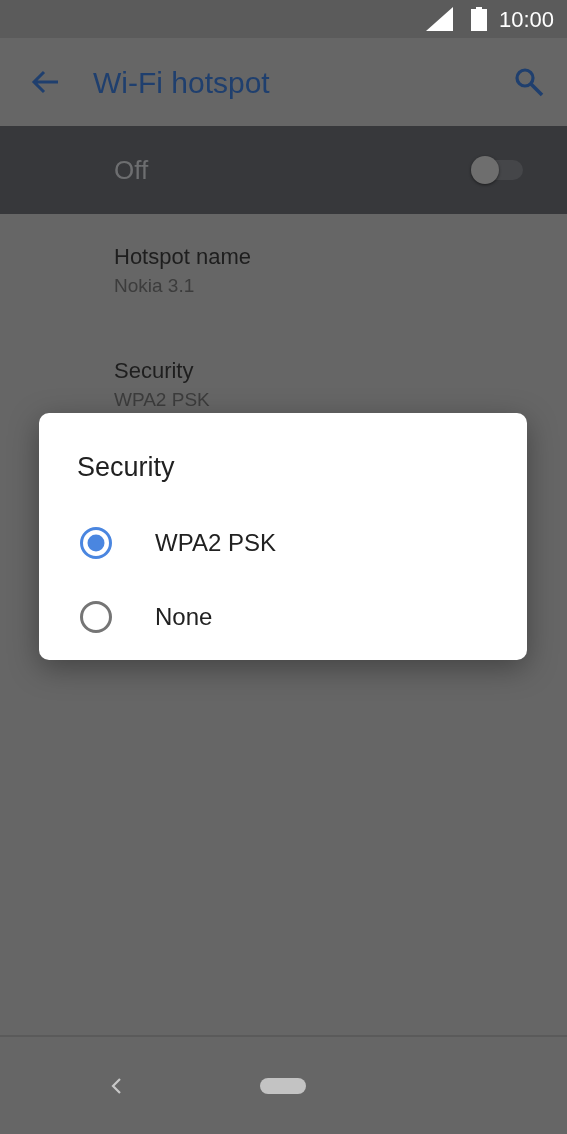 This screenshot has width=567, height=1134. Describe the element at coordinates (45, 82) in the screenshot. I see `back-arrow-icon` at that location.